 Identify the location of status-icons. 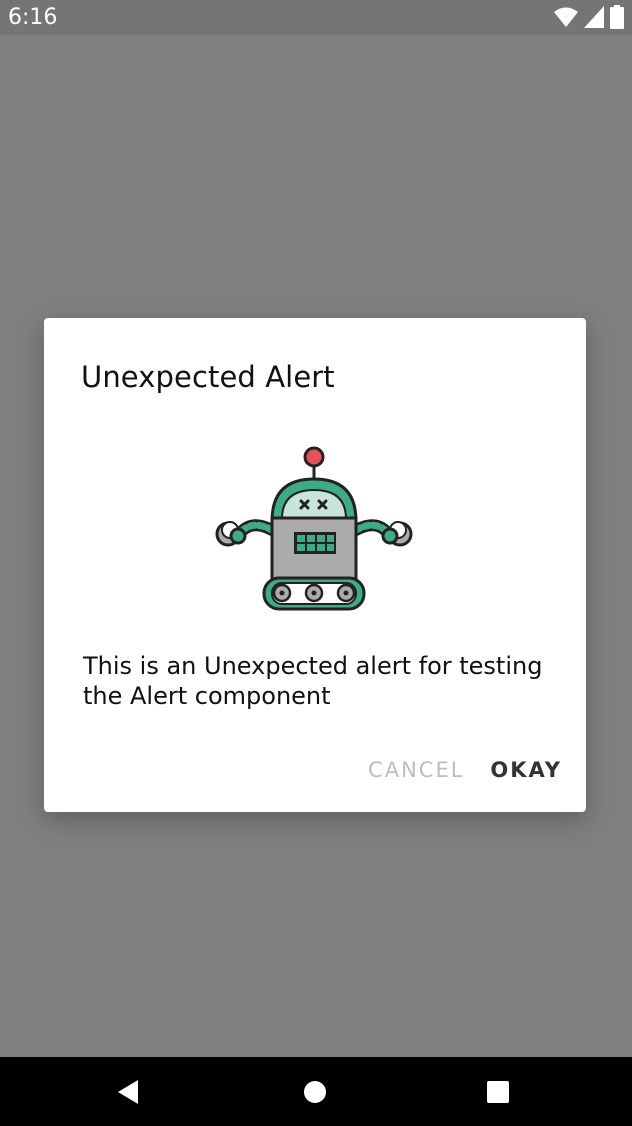
(589, 17).